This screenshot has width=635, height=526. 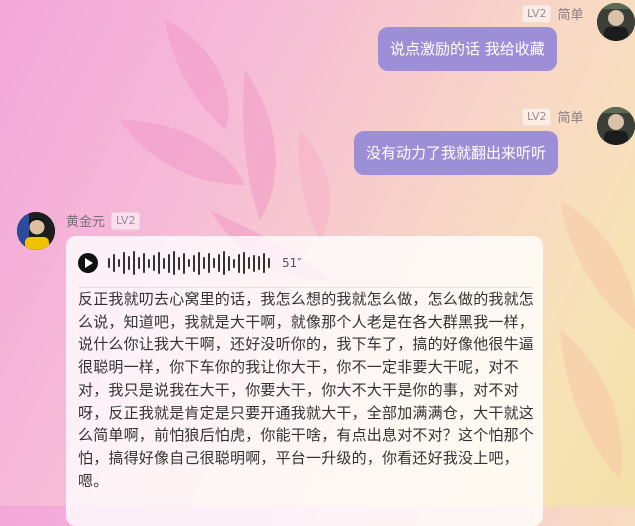 I want to click on play-icon, so click(x=88, y=263).